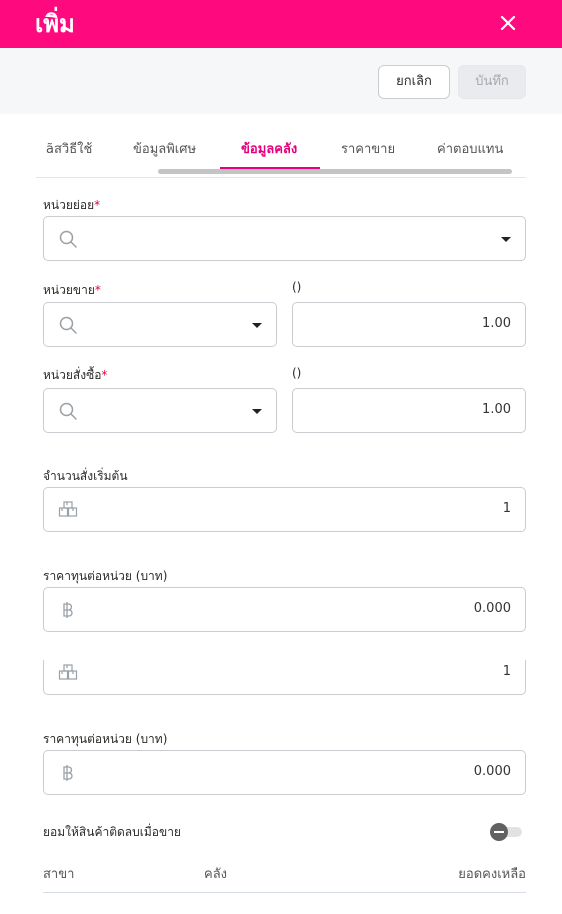  I want to click on sub-unit-label: หน่วยย่อย*, so click(72, 205).